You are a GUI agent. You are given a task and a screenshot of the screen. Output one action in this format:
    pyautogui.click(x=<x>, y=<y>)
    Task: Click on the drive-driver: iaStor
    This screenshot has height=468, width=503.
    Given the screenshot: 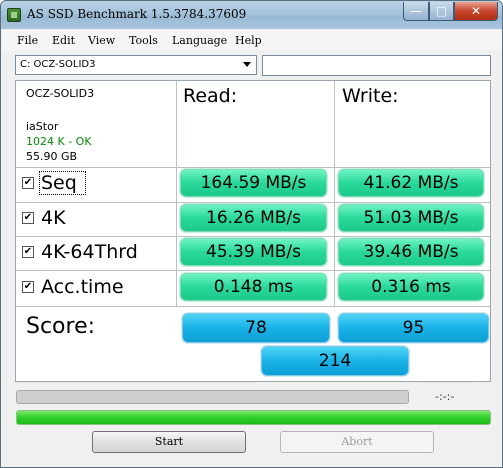 What is the action you would take?
    pyautogui.click(x=42, y=126)
    